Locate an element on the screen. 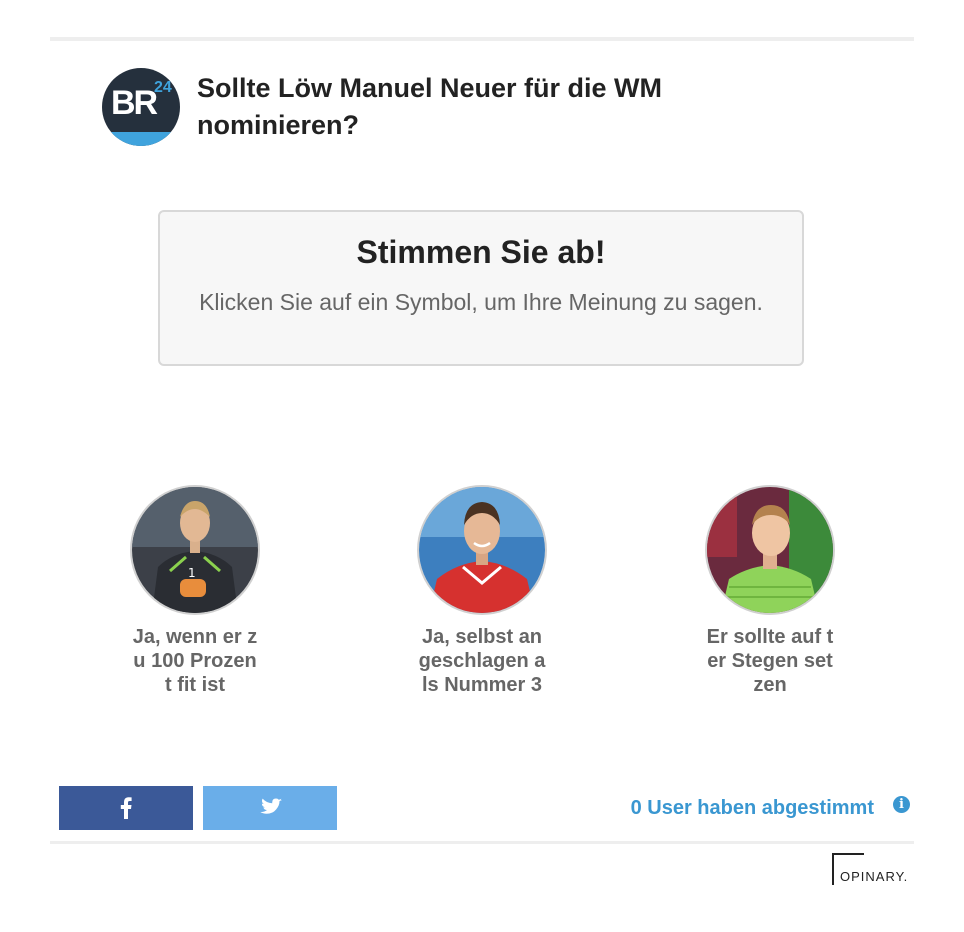 This screenshot has width=964, height=932. vote-option-3: Er sollte auf ter Stegen setzen is located at coordinates (770, 591).